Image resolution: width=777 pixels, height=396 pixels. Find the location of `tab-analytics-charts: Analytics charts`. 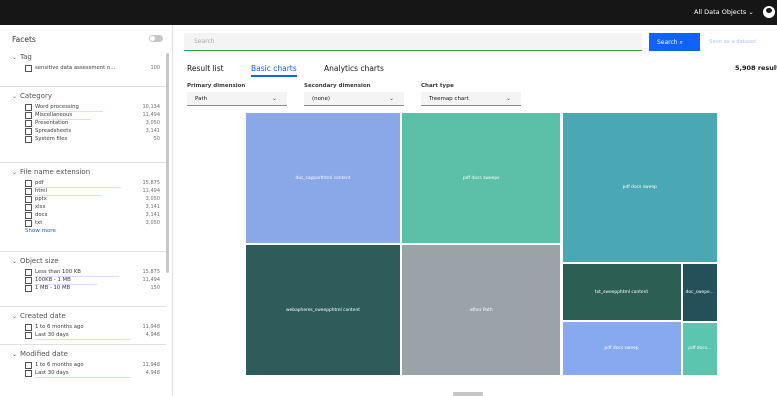

tab-analytics-charts: Analytics charts is located at coordinates (354, 68).